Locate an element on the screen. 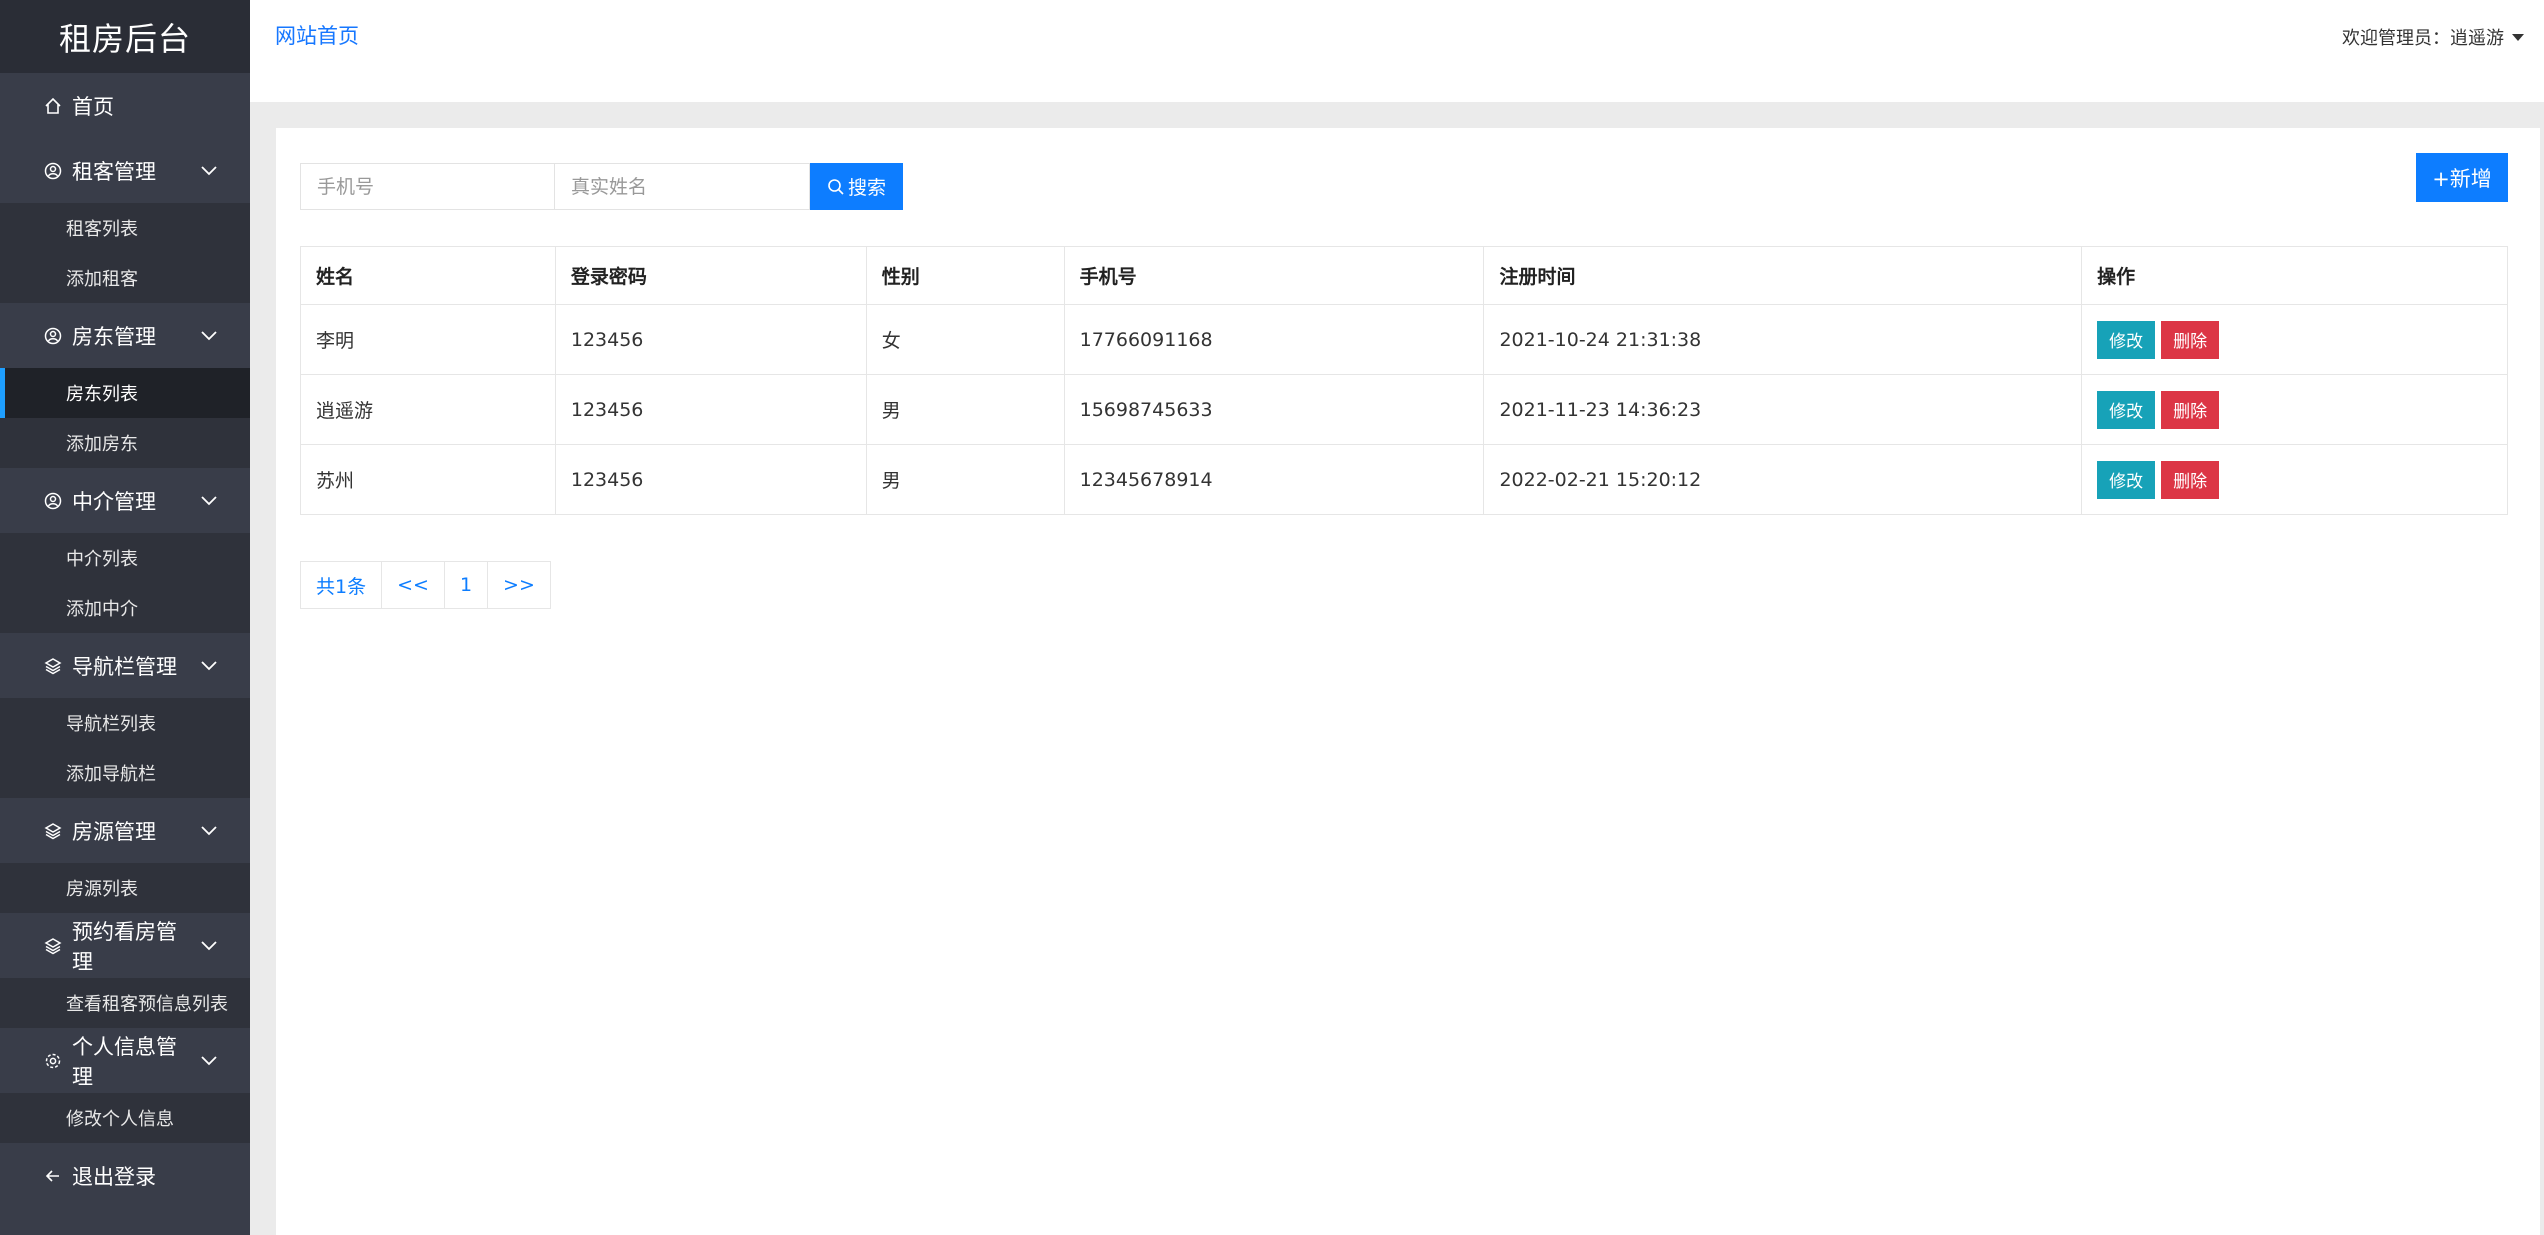 The height and width of the screenshot is (1235, 2544). pager-prev: << is located at coordinates (413, 585).